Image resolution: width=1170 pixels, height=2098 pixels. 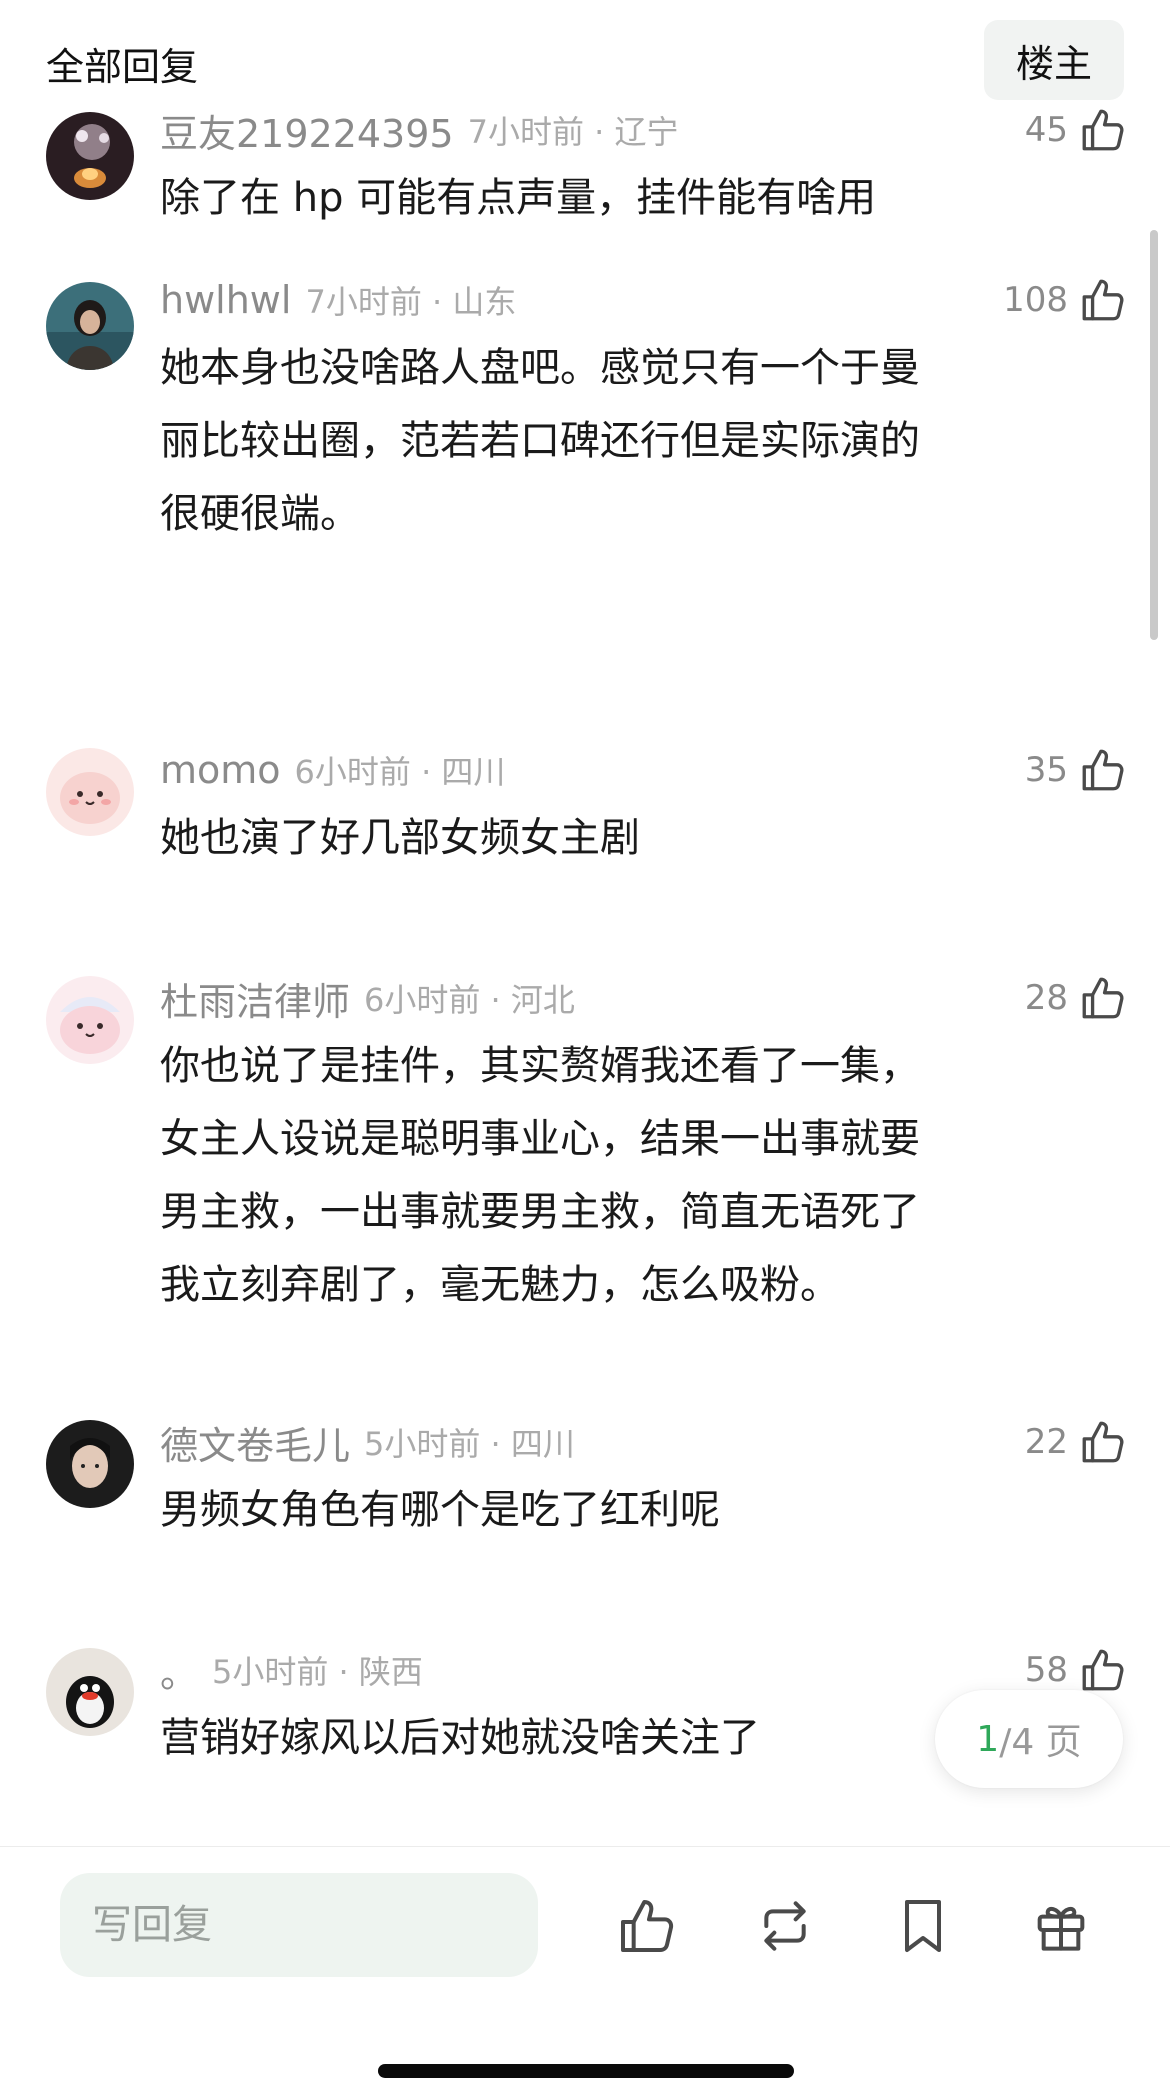 I want to click on bookmark-icon, so click(x=923, y=1926).